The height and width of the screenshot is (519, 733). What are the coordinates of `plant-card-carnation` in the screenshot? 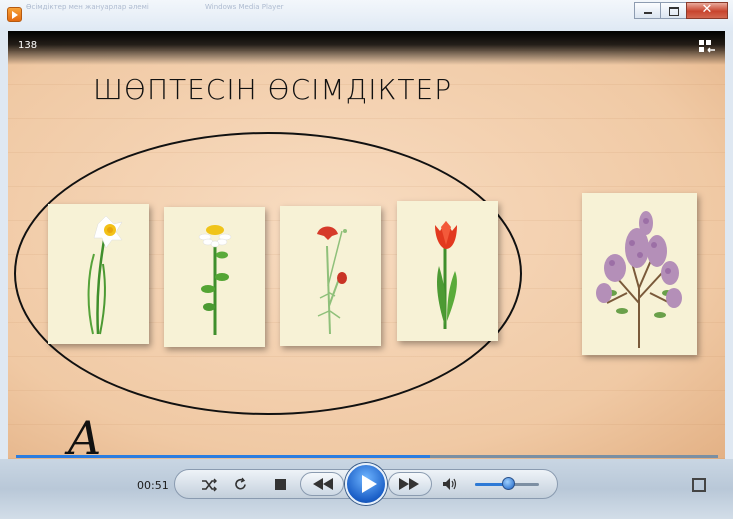 It's located at (330, 276).